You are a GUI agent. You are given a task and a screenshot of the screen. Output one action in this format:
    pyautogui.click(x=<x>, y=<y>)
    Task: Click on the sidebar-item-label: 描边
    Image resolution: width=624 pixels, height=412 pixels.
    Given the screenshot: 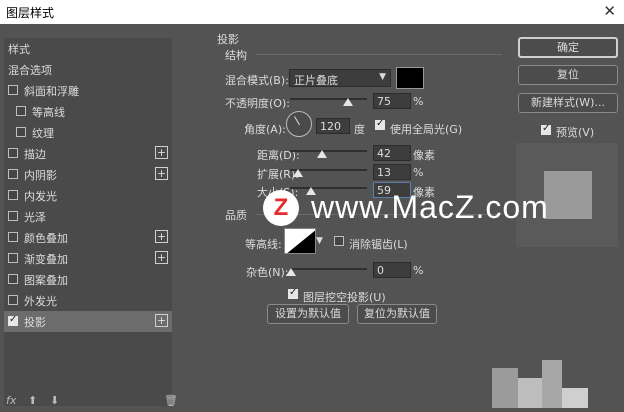 What is the action you would take?
    pyautogui.click(x=35, y=154)
    